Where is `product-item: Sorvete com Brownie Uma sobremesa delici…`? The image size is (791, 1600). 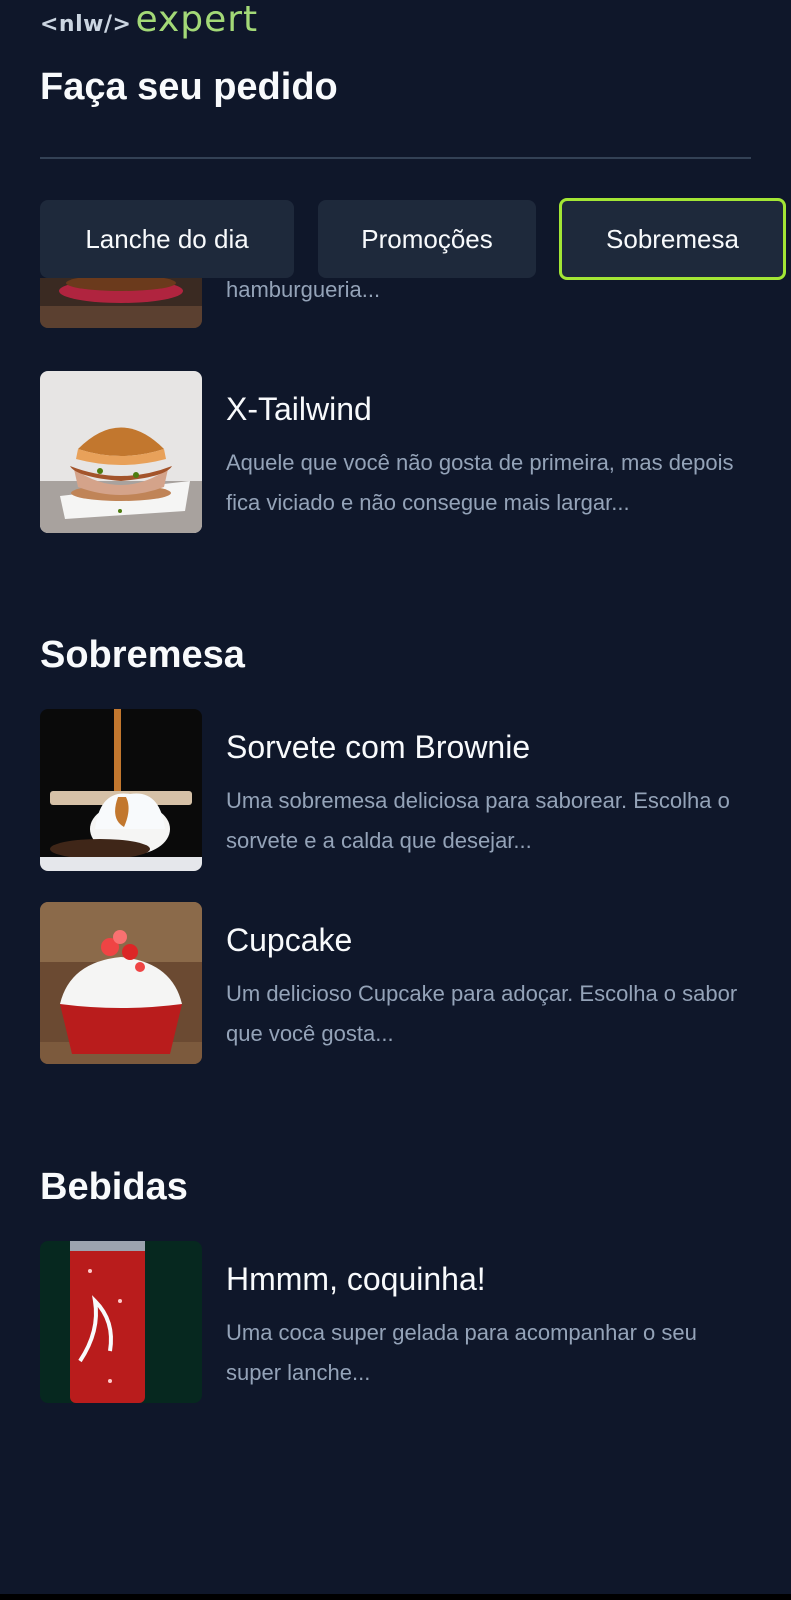
product-item: Sorvete com Brownie Uma sobremesa delici… is located at coordinates (395, 790).